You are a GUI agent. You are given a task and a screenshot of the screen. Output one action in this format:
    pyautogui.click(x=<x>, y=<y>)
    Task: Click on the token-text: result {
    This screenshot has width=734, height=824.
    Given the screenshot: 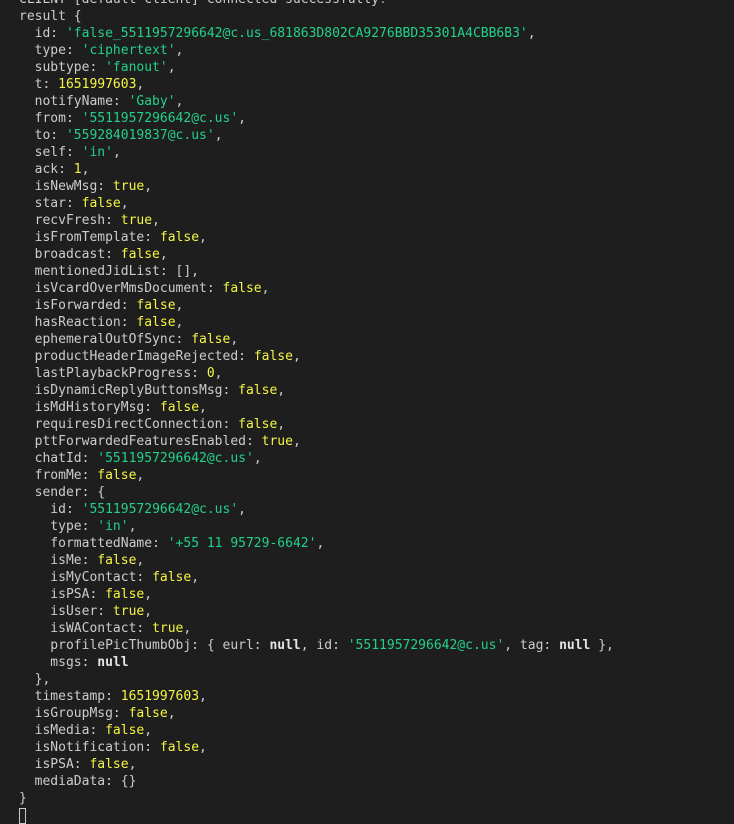 What is the action you would take?
    pyautogui.click(x=50, y=16)
    